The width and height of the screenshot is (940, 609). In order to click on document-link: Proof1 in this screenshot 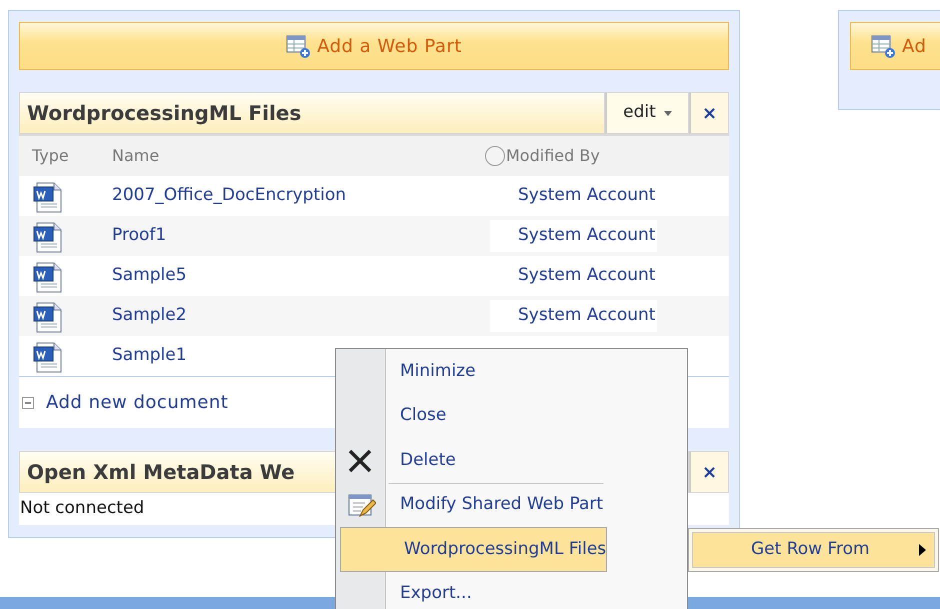, I will do `click(301, 236)`.